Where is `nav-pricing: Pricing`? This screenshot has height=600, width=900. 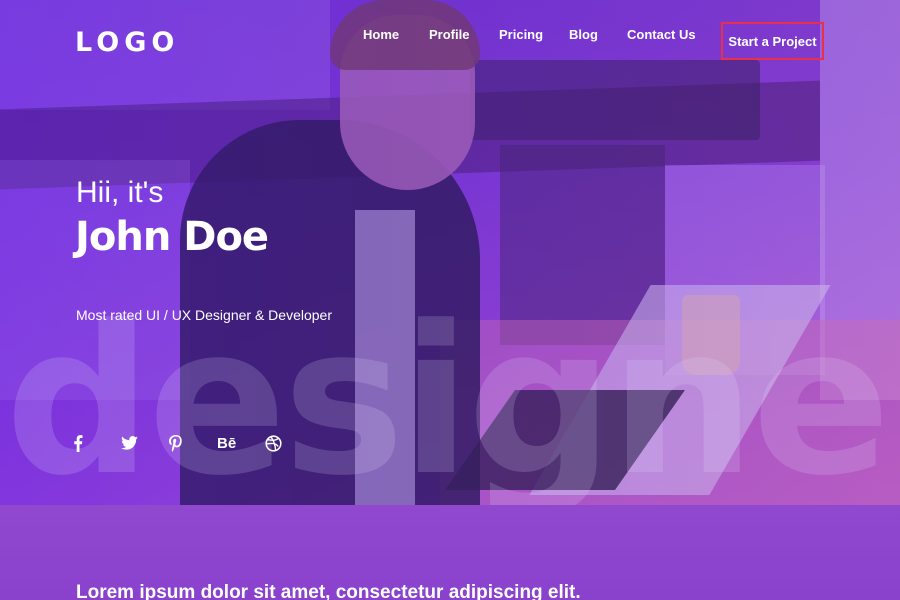
nav-pricing: Pricing is located at coordinates (521, 34).